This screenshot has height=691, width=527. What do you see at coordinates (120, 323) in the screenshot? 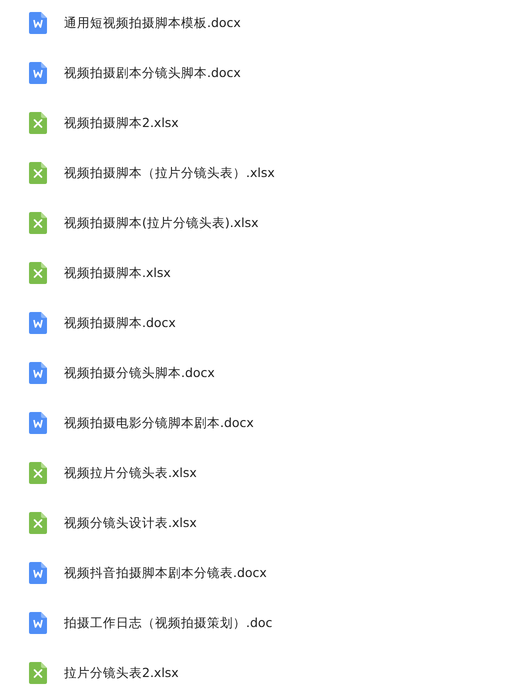
I see `file-name: 视频拍摄脚本.docx` at bounding box center [120, 323].